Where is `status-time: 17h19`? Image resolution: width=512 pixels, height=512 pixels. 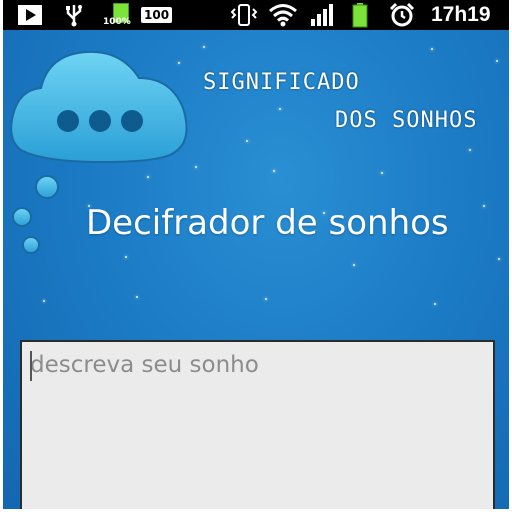
status-time: 17h19 is located at coordinates (461, 14).